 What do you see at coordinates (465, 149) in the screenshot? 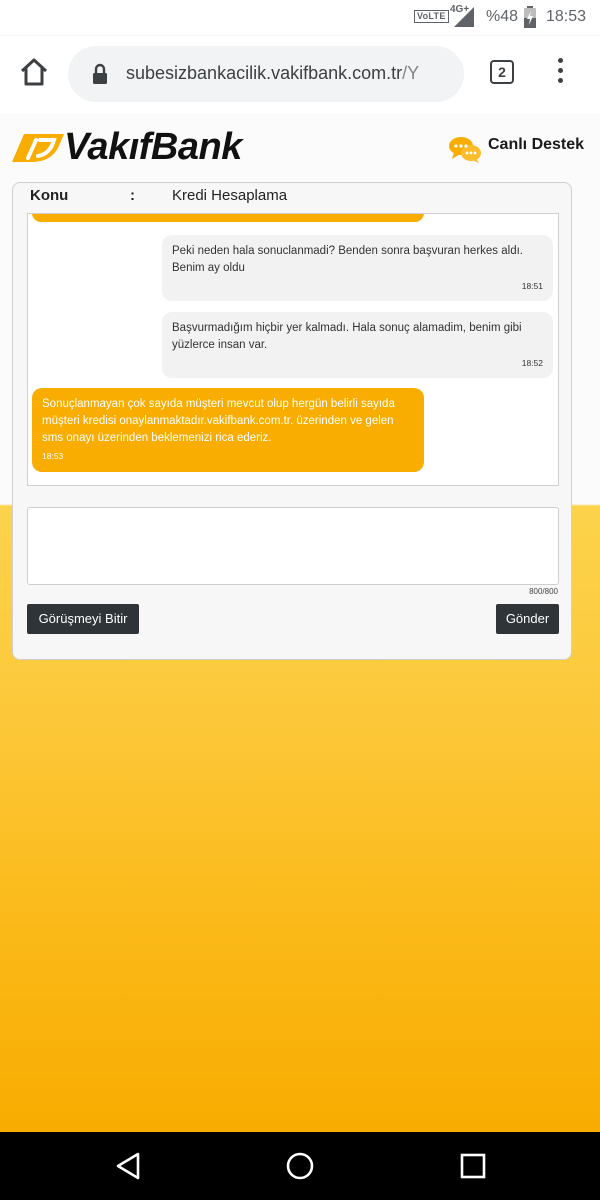
I see `chat-bubbles-icon` at bounding box center [465, 149].